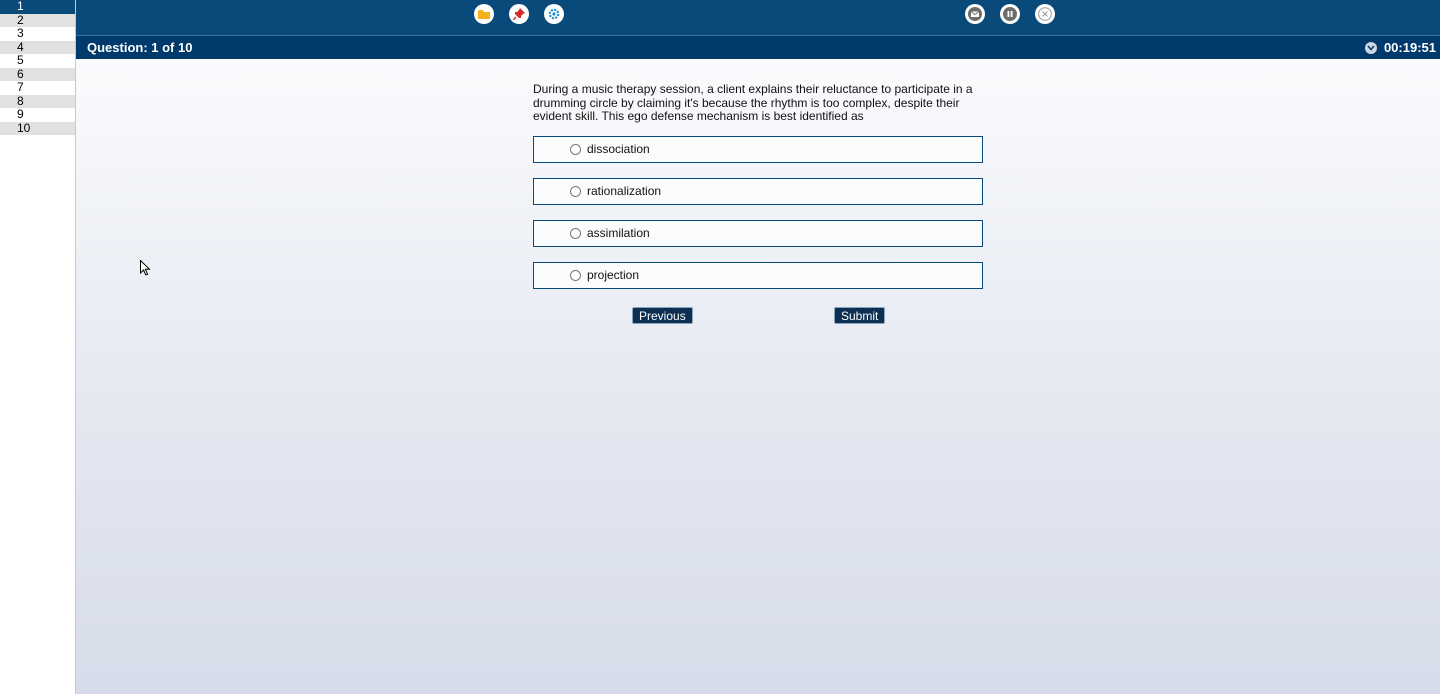 The width and height of the screenshot is (1440, 694). Describe the element at coordinates (145, 268) in the screenshot. I see `mouse-cursor-icon` at that location.